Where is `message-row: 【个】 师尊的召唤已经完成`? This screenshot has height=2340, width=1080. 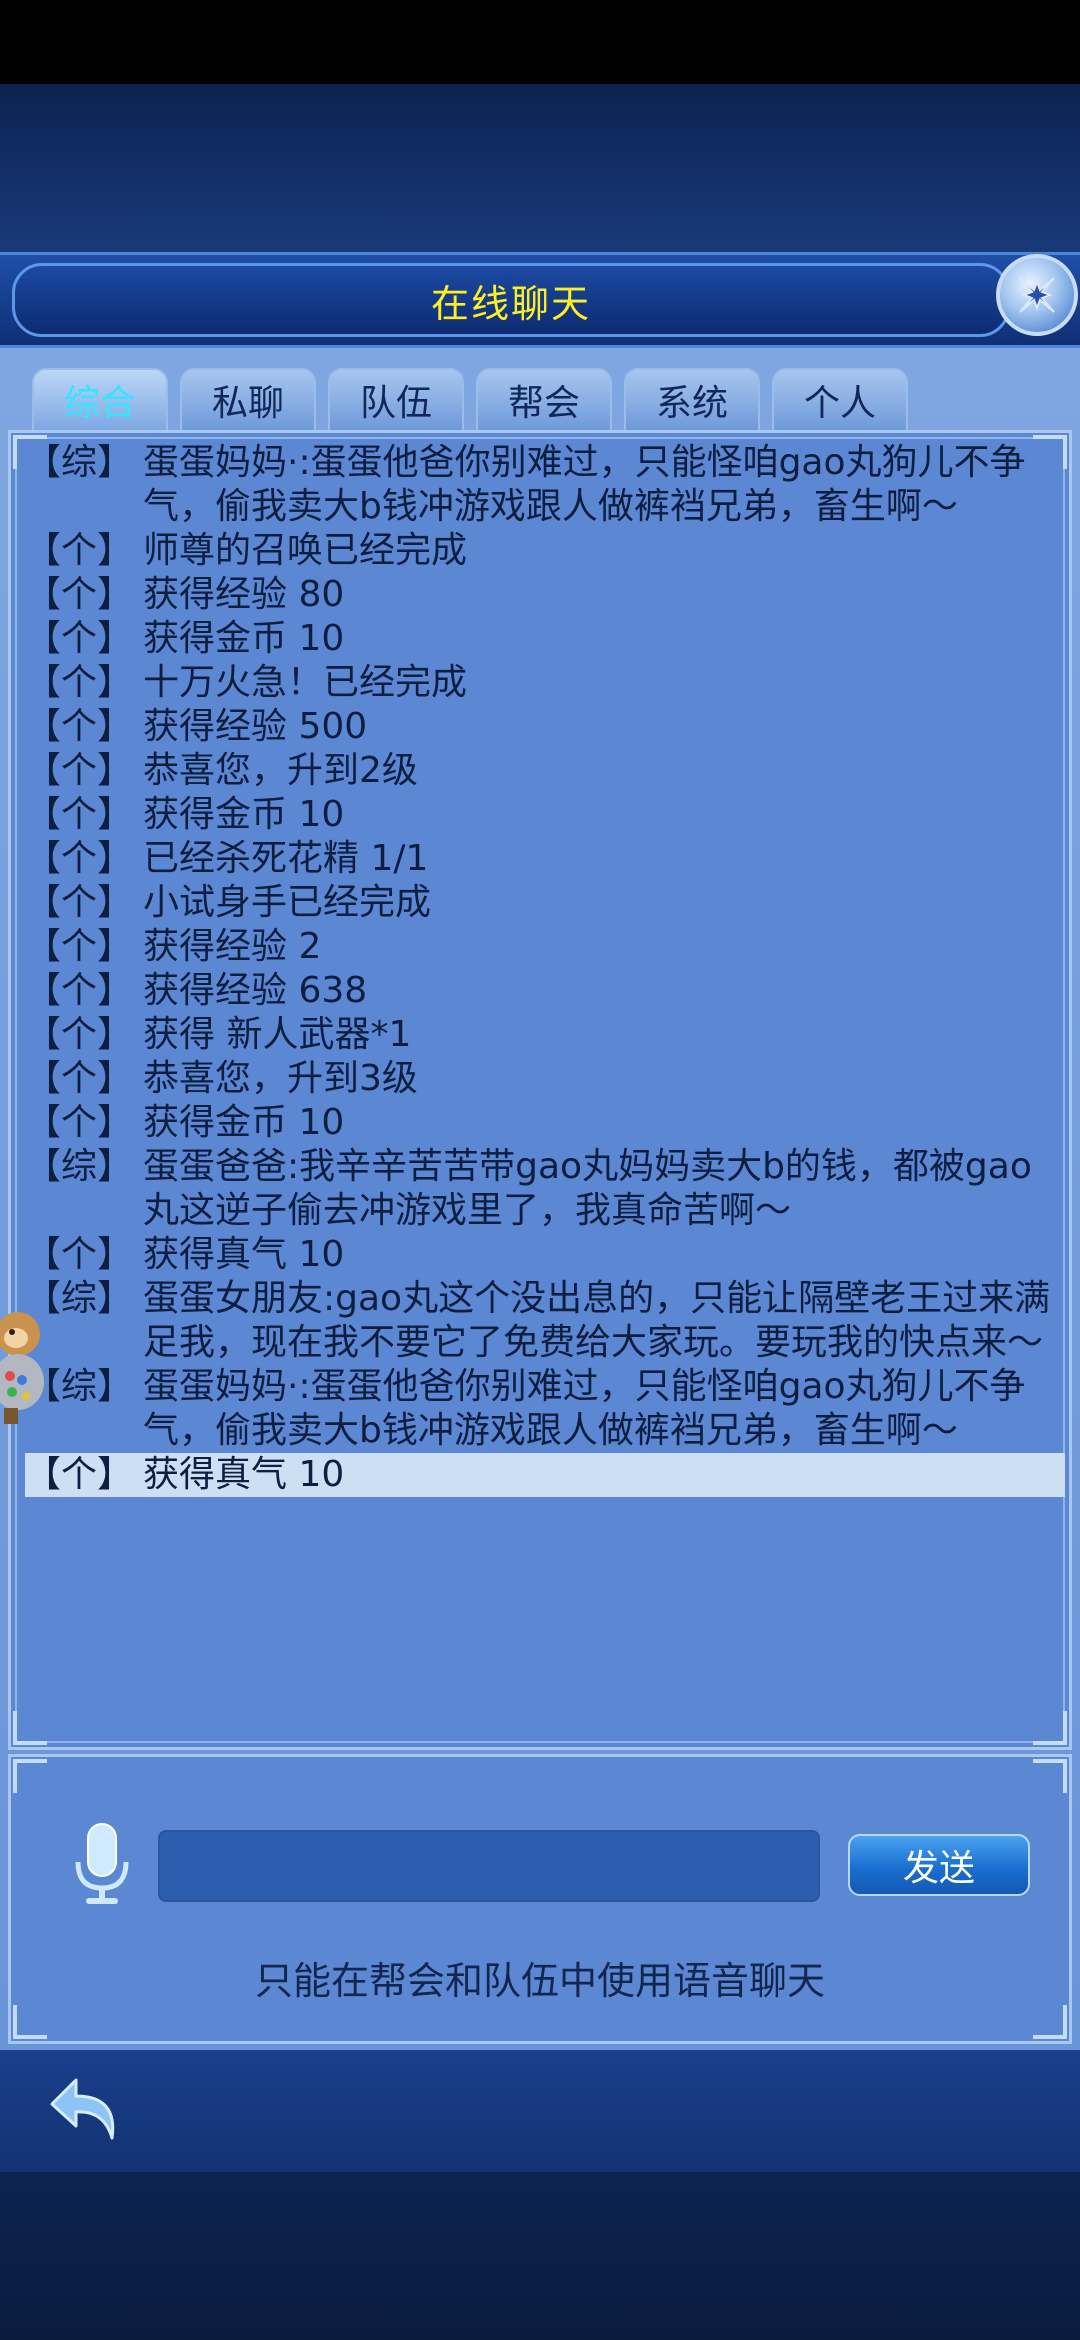
message-row: 【个】 师尊的召唤已经完成 is located at coordinates (545, 551).